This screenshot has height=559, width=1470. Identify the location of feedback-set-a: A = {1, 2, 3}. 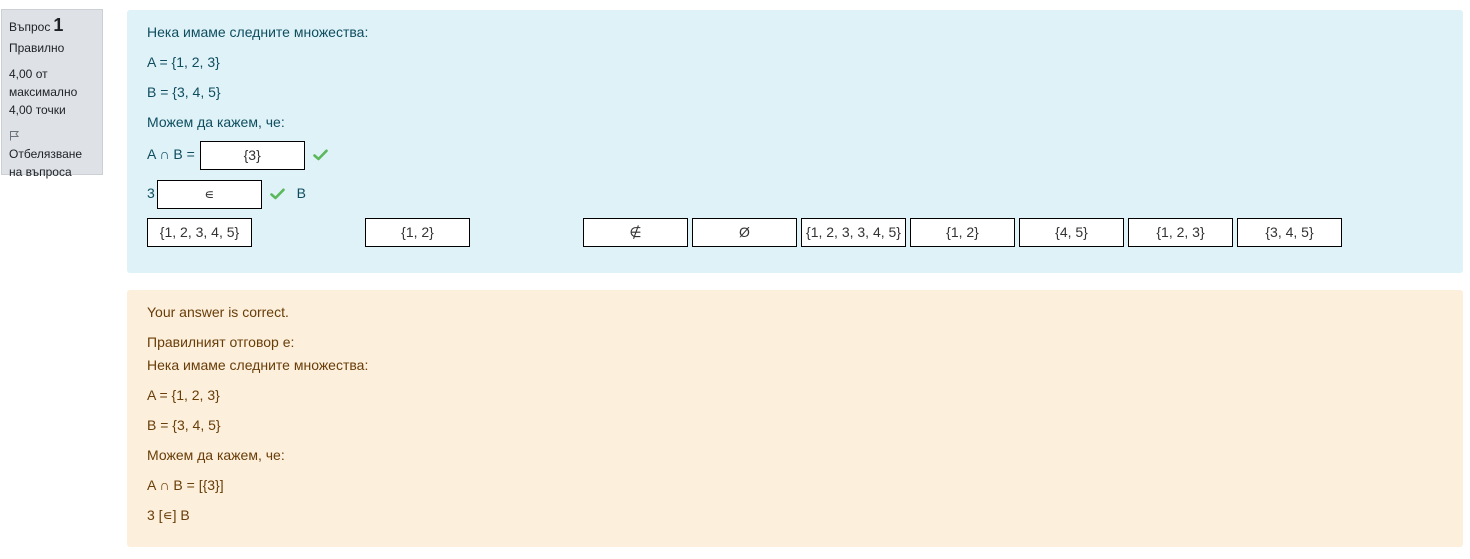
(183, 395).